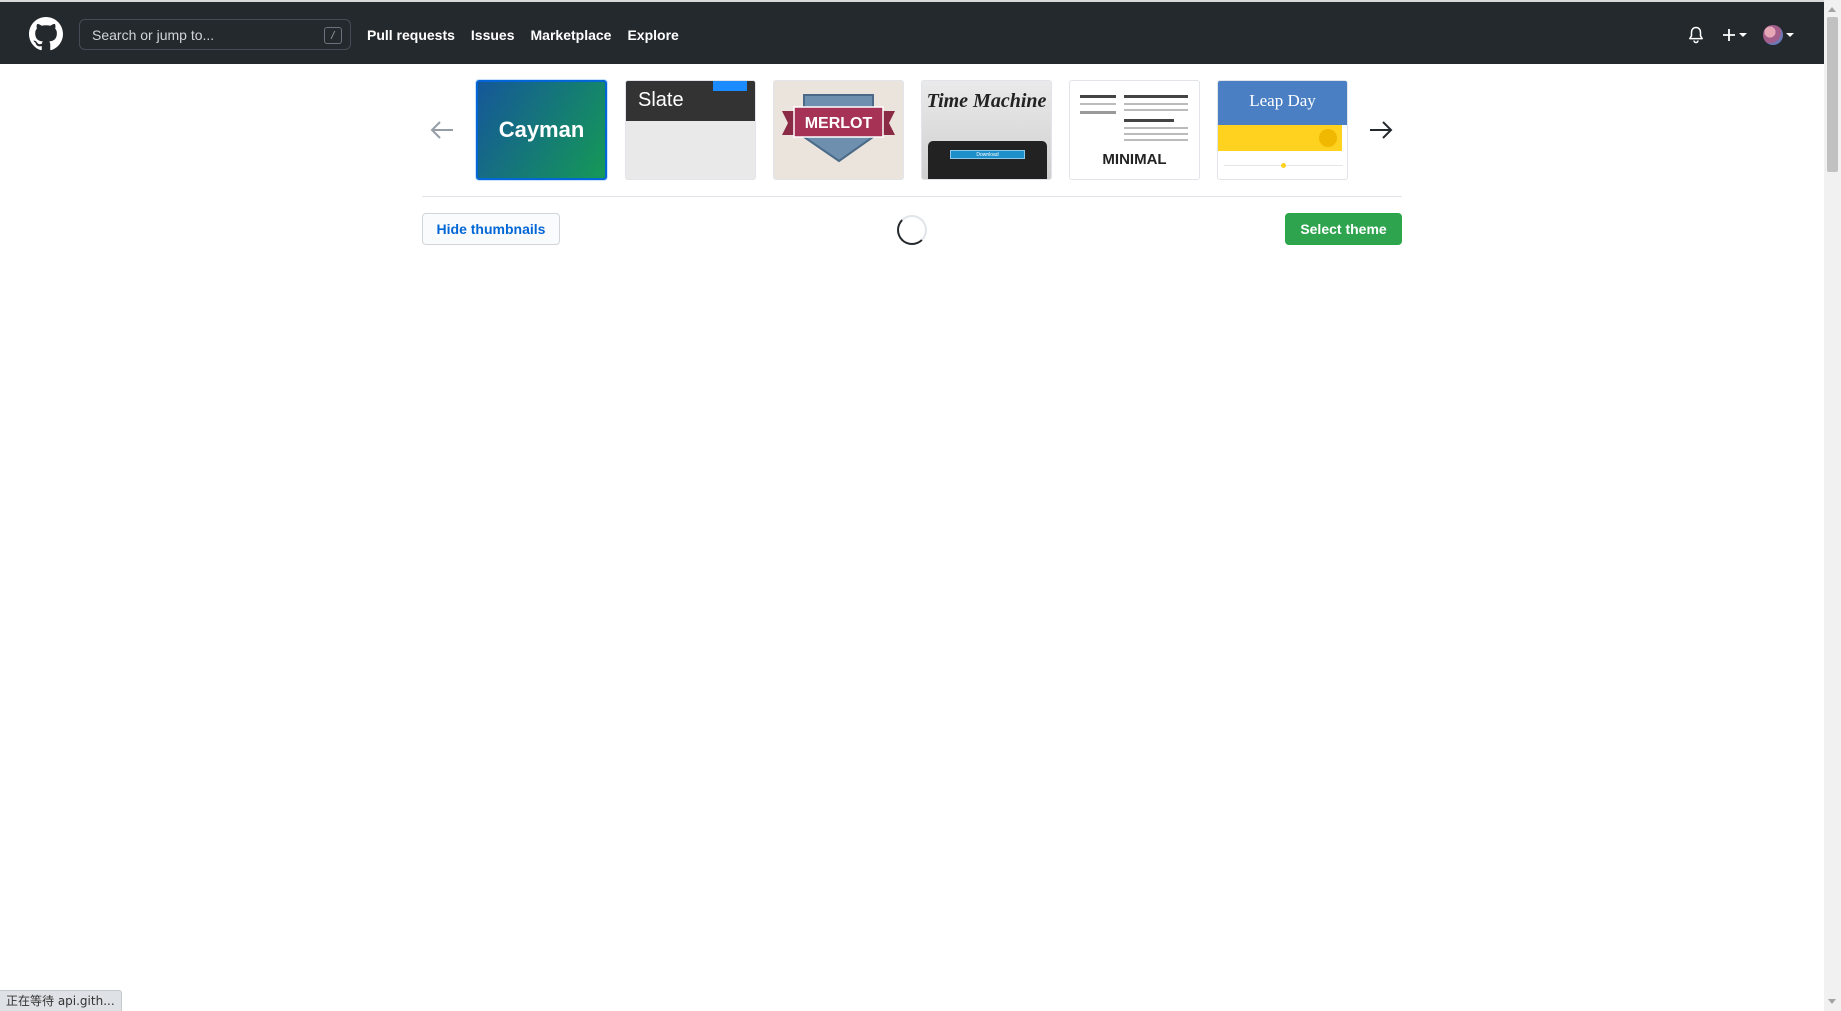 This screenshot has height=1011, width=1841. What do you see at coordinates (523, 35) in the screenshot?
I see `top-nav: Pull requests Issues Marketplace Explore` at bounding box center [523, 35].